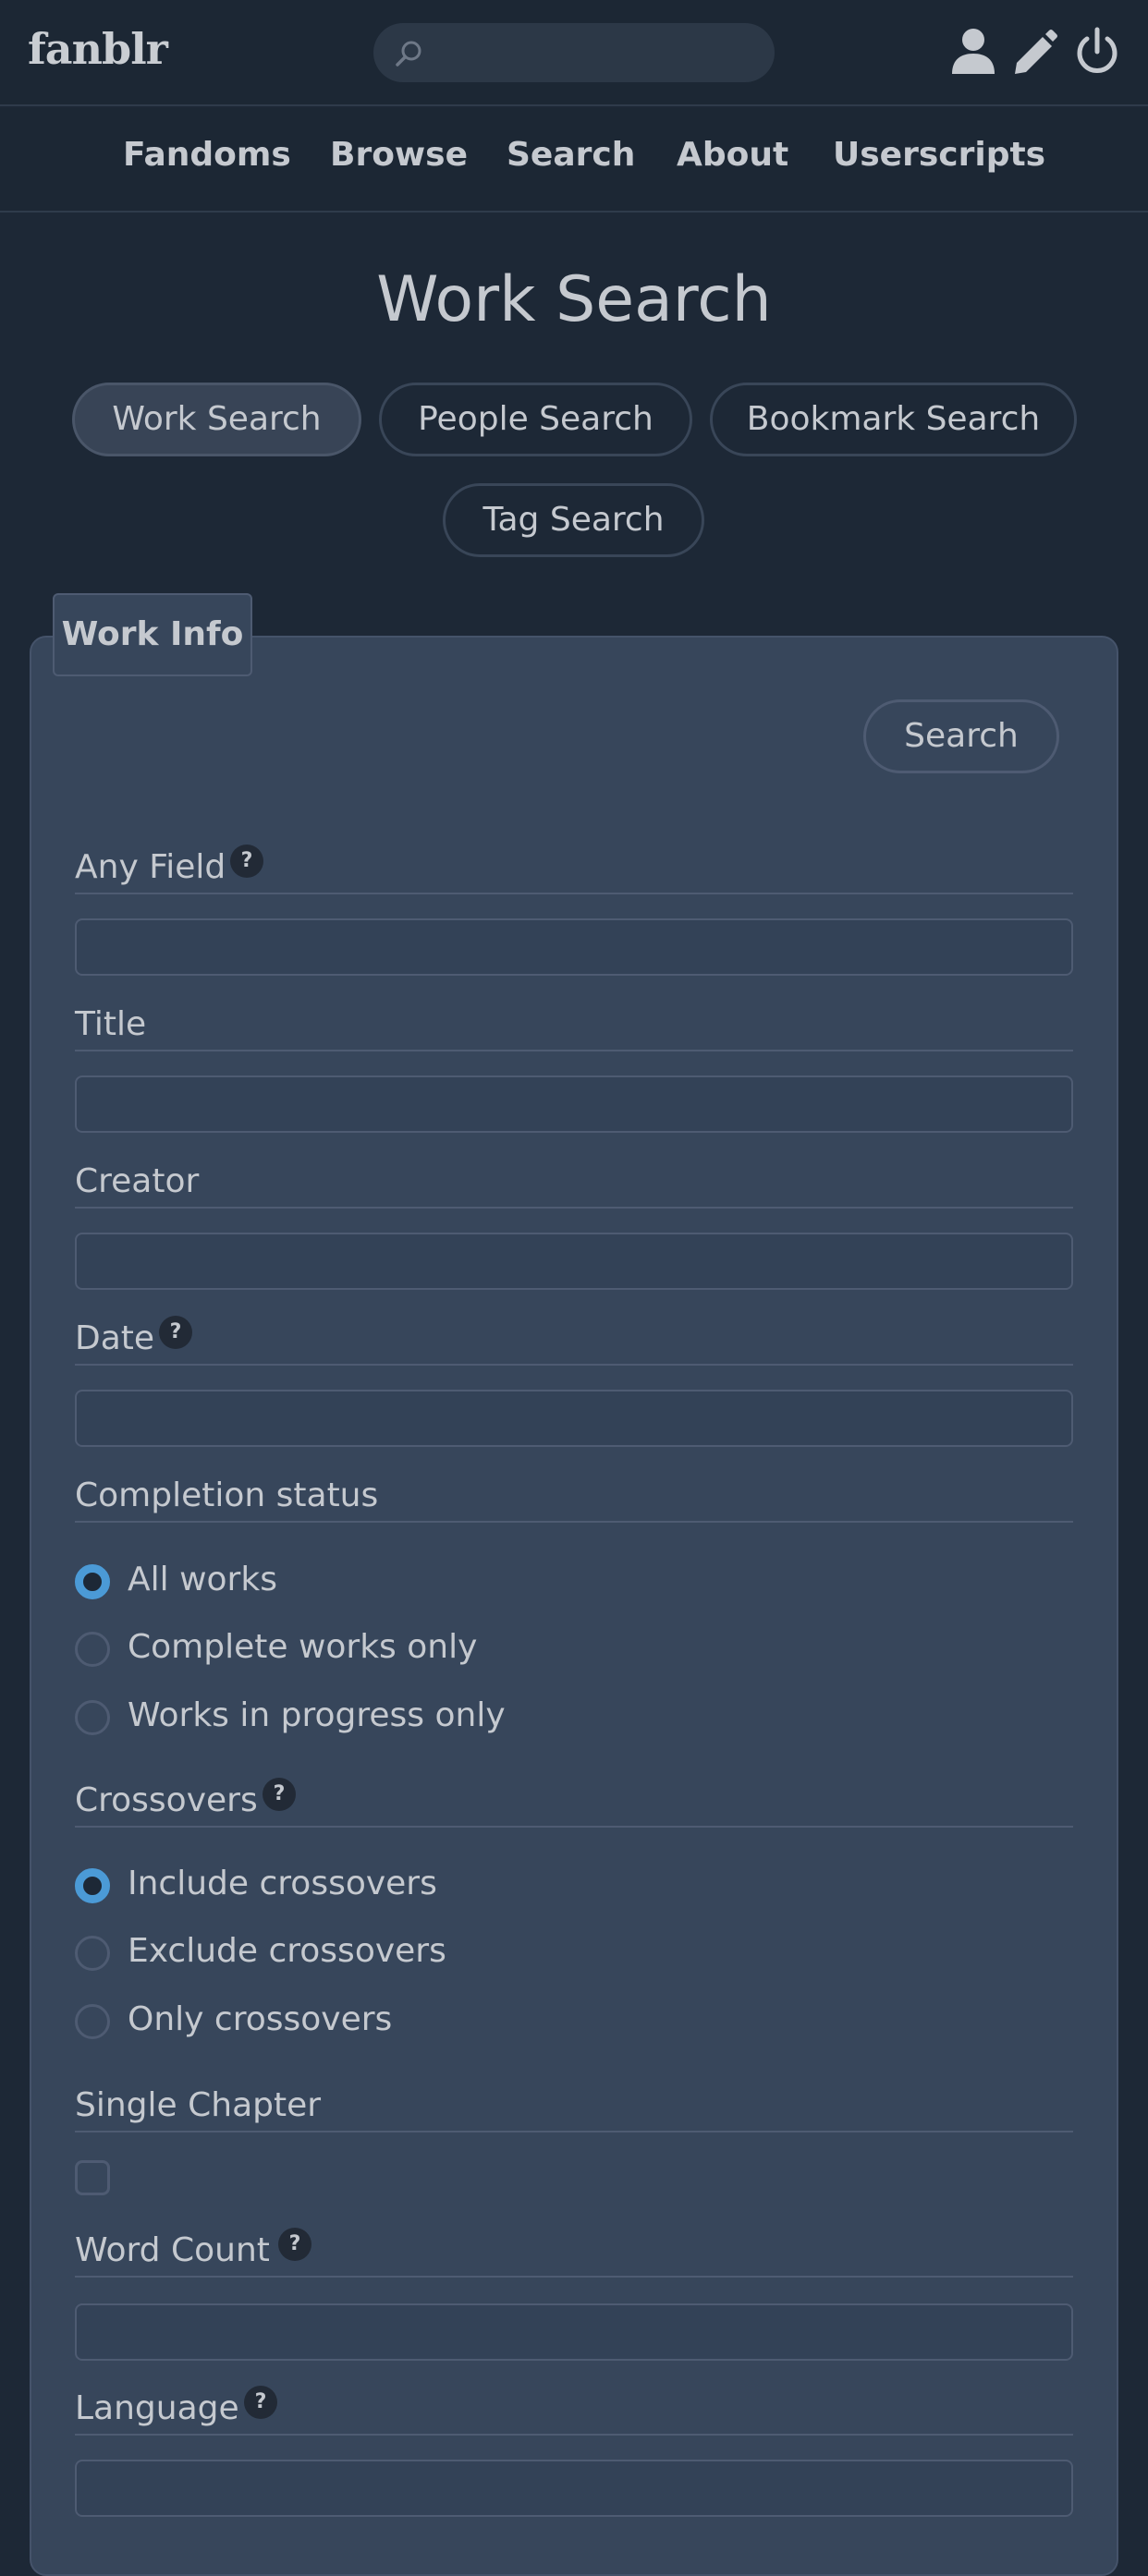  I want to click on search-icon, so click(409, 54).